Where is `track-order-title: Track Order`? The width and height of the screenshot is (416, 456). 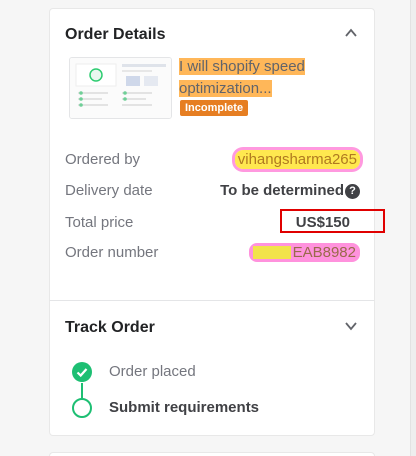 track-order-title: Track Order is located at coordinates (110, 327).